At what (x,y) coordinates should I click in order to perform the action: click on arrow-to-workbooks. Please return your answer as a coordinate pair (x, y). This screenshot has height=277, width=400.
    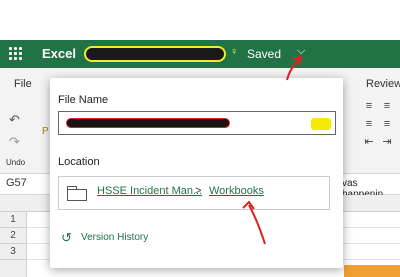
    Looking at the image, I should click on (257, 224).